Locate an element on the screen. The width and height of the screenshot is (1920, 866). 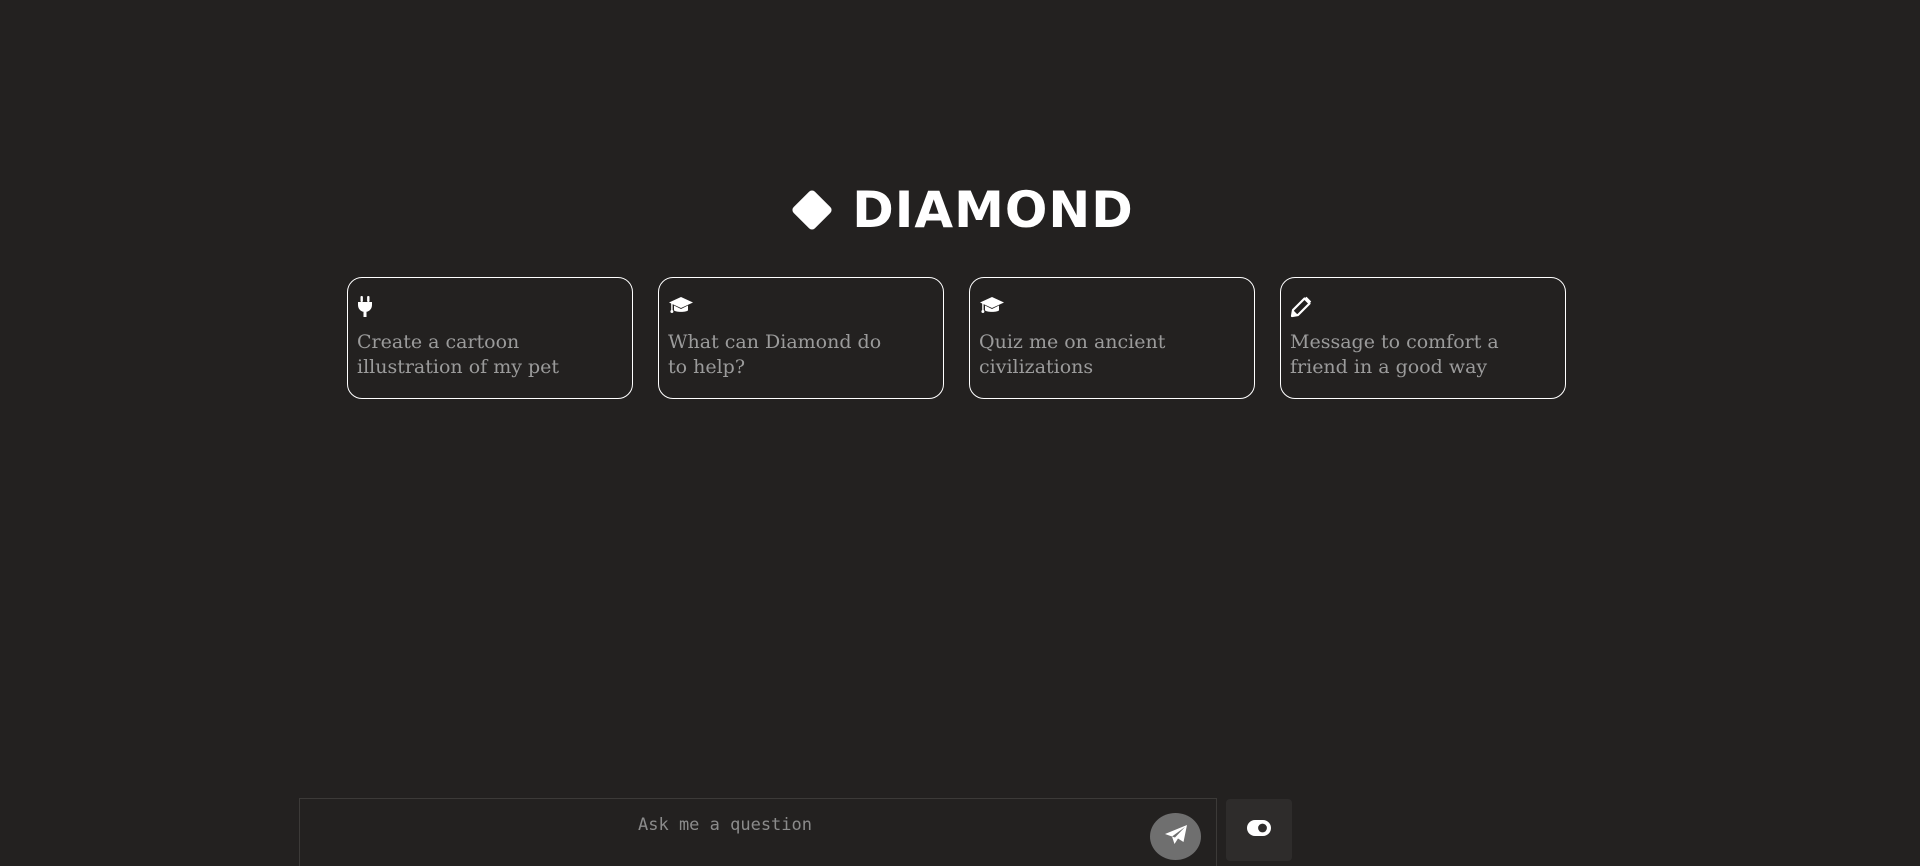
paper-plane-icon is located at coordinates (1176, 837).